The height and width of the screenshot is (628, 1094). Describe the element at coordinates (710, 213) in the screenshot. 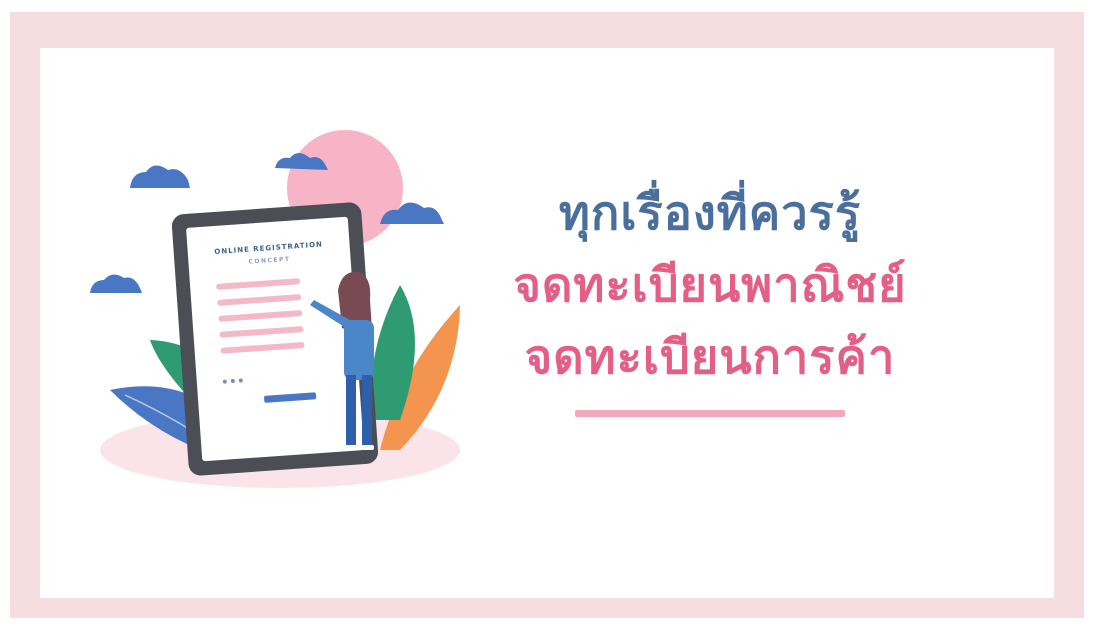

I see `headline-line-1: ทุกเรื่องที่ควรรู้` at that location.